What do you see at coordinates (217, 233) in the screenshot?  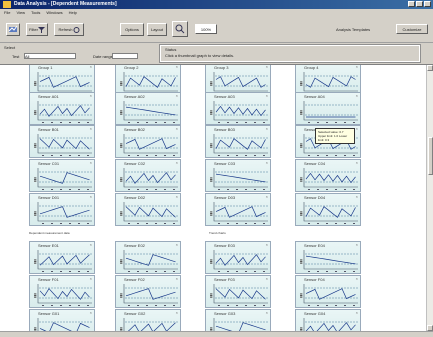 I see `section-label-trend: Trend charts` at bounding box center [217, 233].